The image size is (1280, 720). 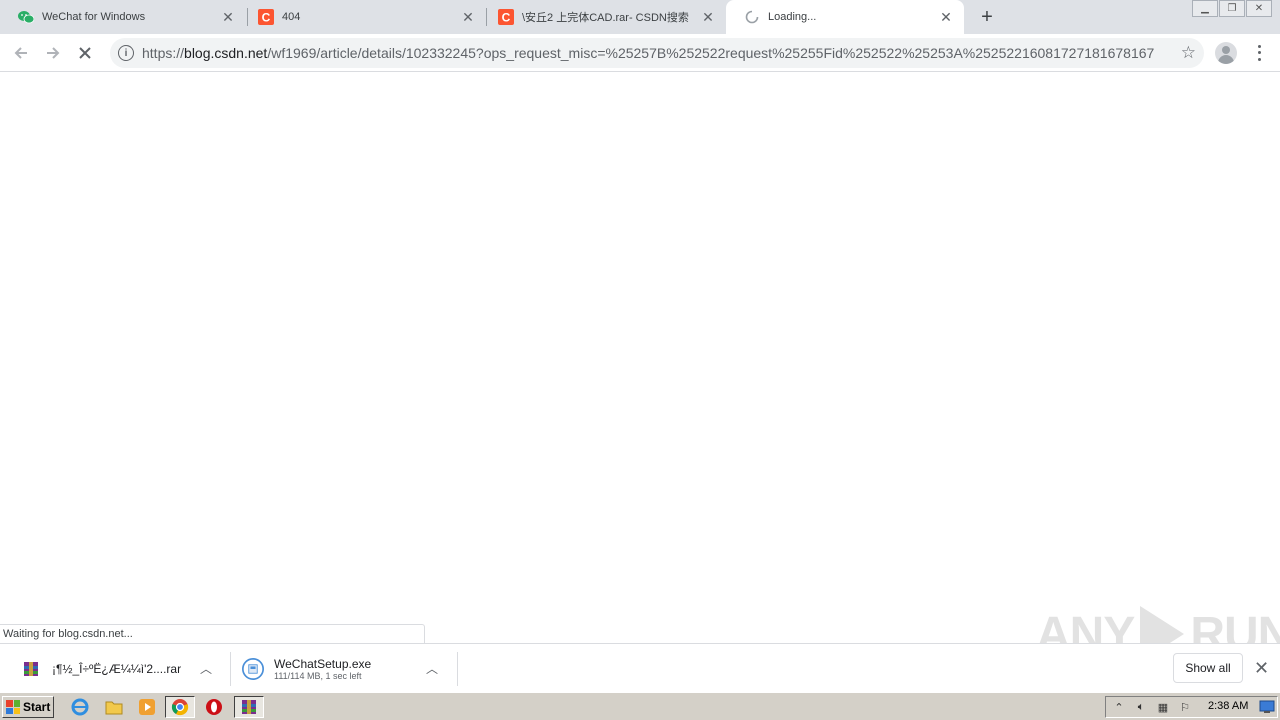 I want to click on download-progress-text: 111/114 MB, 1 sec left, so click(x=318, y=676).